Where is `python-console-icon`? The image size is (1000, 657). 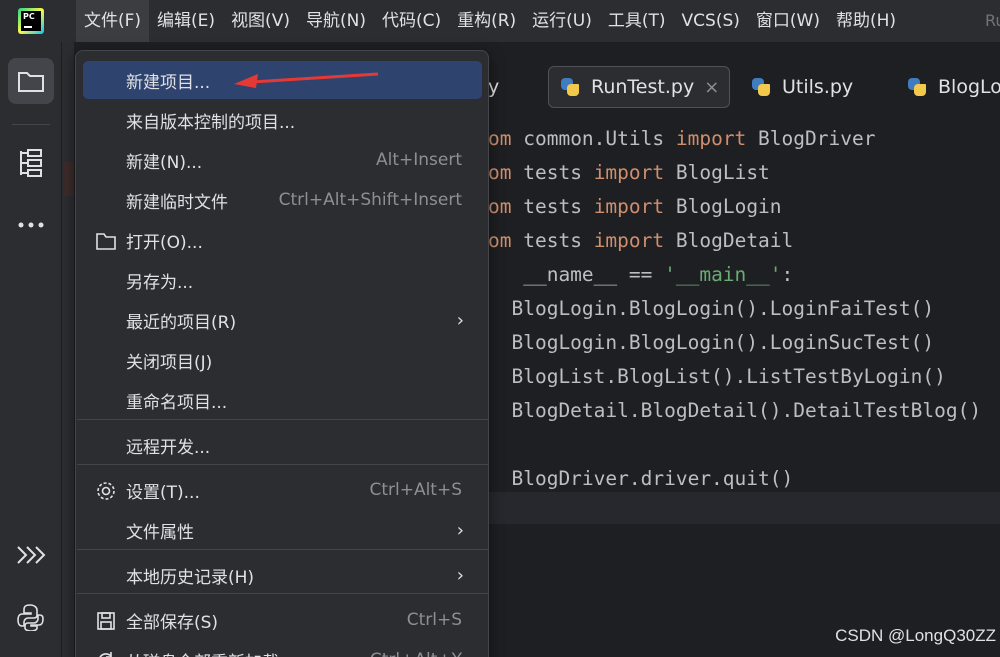 python-console-icon is located at coordinates (30, 617).